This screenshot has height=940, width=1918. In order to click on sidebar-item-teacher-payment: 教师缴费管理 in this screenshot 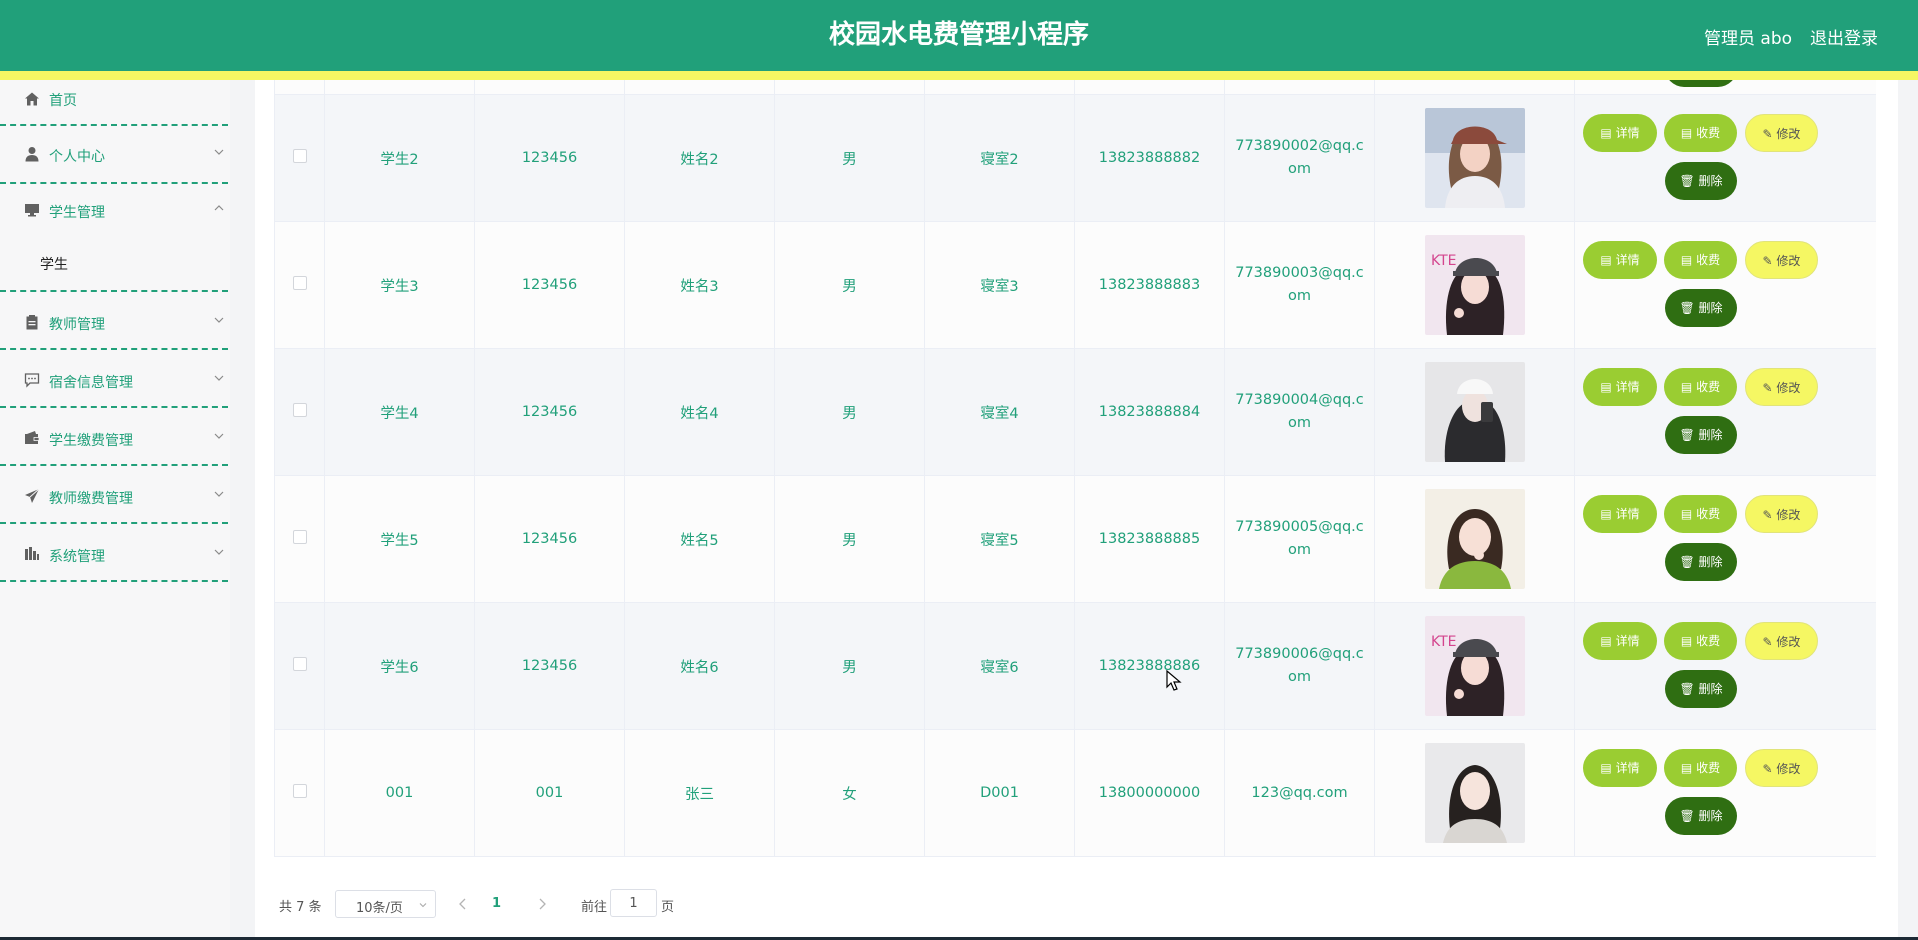, I will do `click(114, 494)`.